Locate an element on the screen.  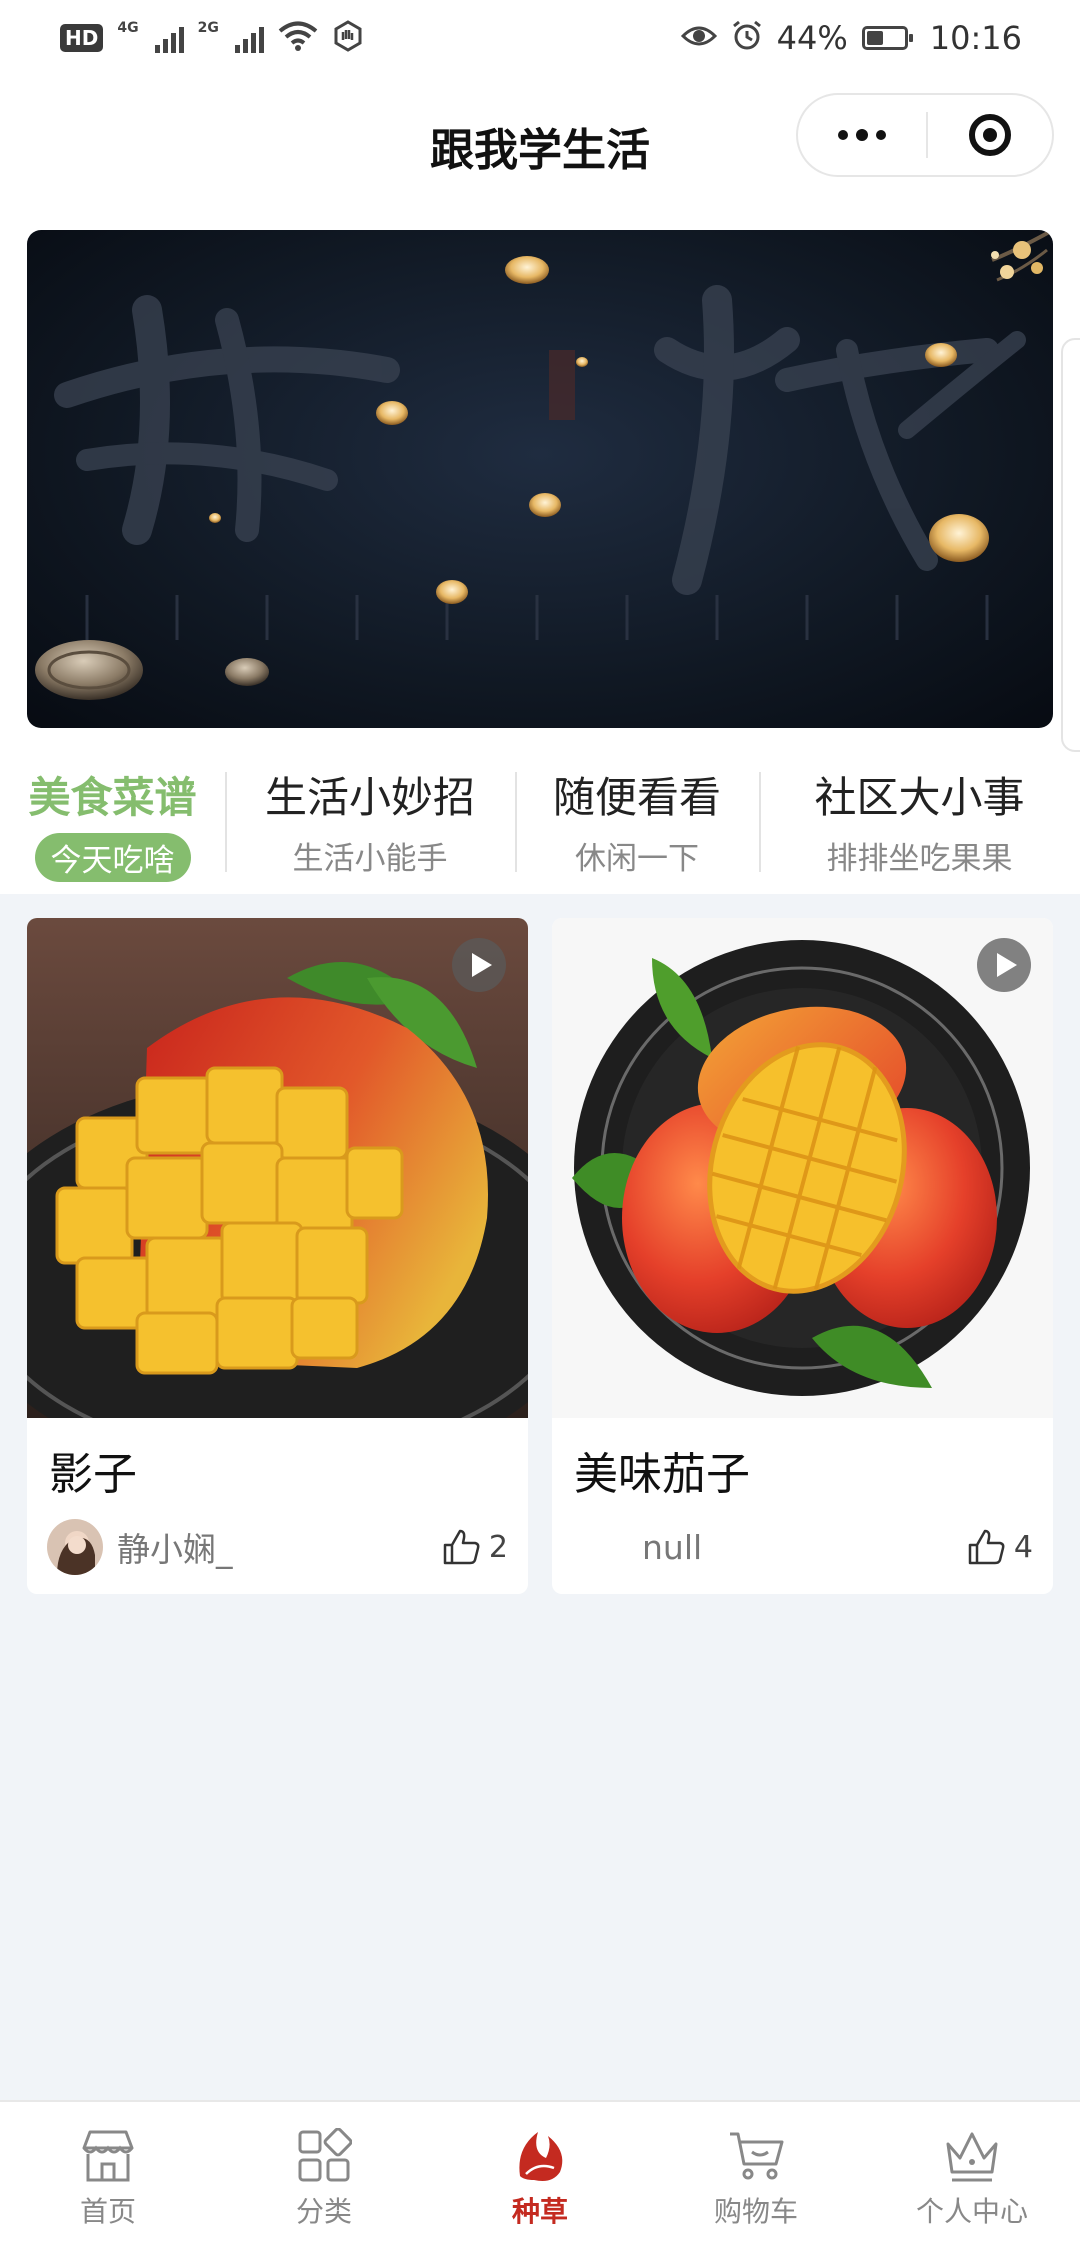
cart-icon is located at coordinates (757, 2156).